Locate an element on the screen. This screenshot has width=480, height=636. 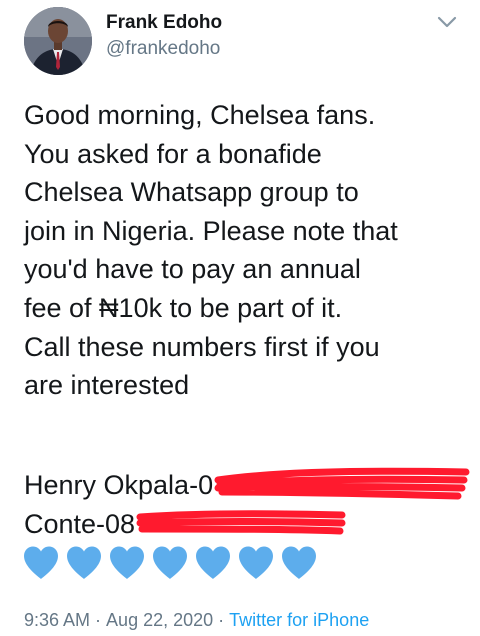
contact-henry: Henry Okpala-0 is located at coordinates (248, 485).